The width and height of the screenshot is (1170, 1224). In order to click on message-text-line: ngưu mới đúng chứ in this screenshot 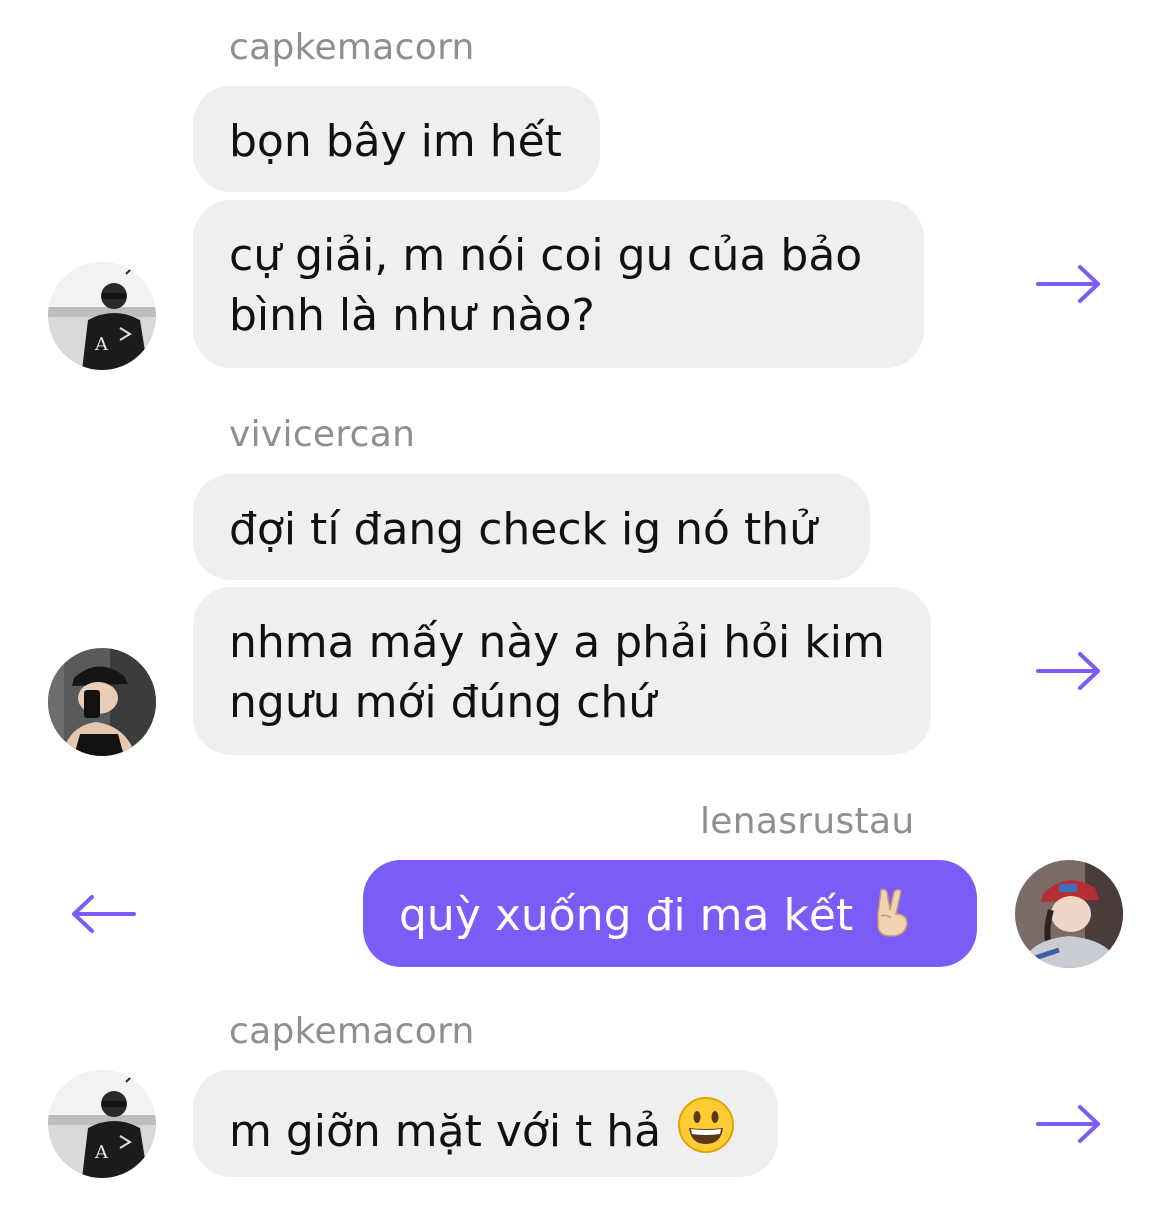, I will do `click(443, 702)`.